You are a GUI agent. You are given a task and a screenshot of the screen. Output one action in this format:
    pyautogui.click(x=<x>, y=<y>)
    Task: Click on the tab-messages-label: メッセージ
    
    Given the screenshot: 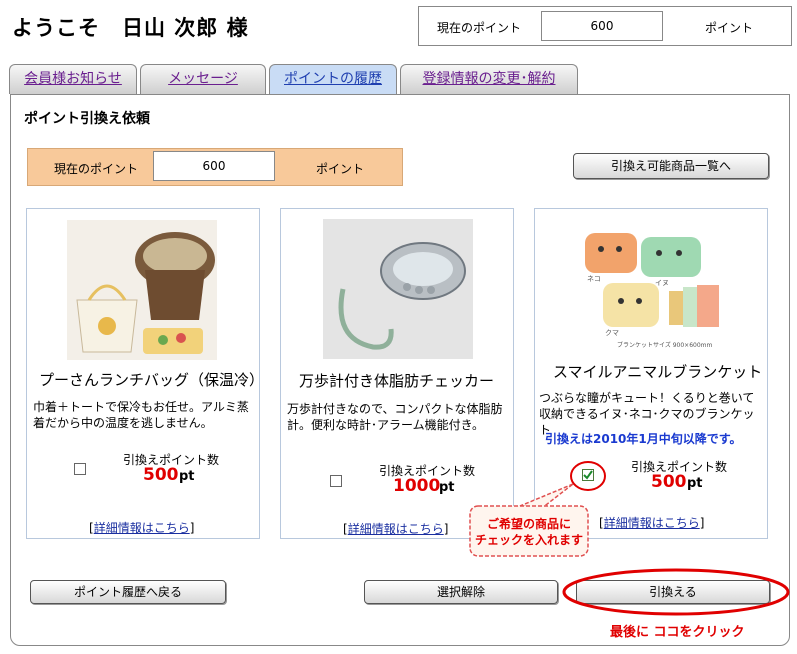 What is the action you would take?
    pyautogui.click(x=203, y=79)
    